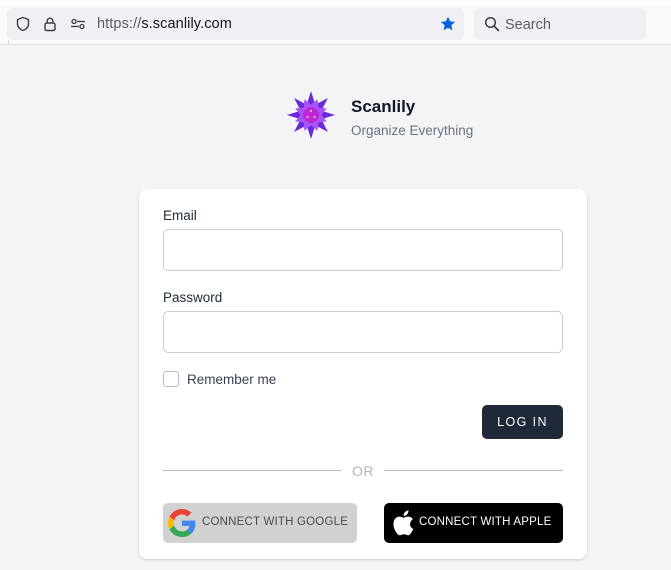 This screenshot has height=570, width=671. I want to click on password-label: Password, so click(193, 297).